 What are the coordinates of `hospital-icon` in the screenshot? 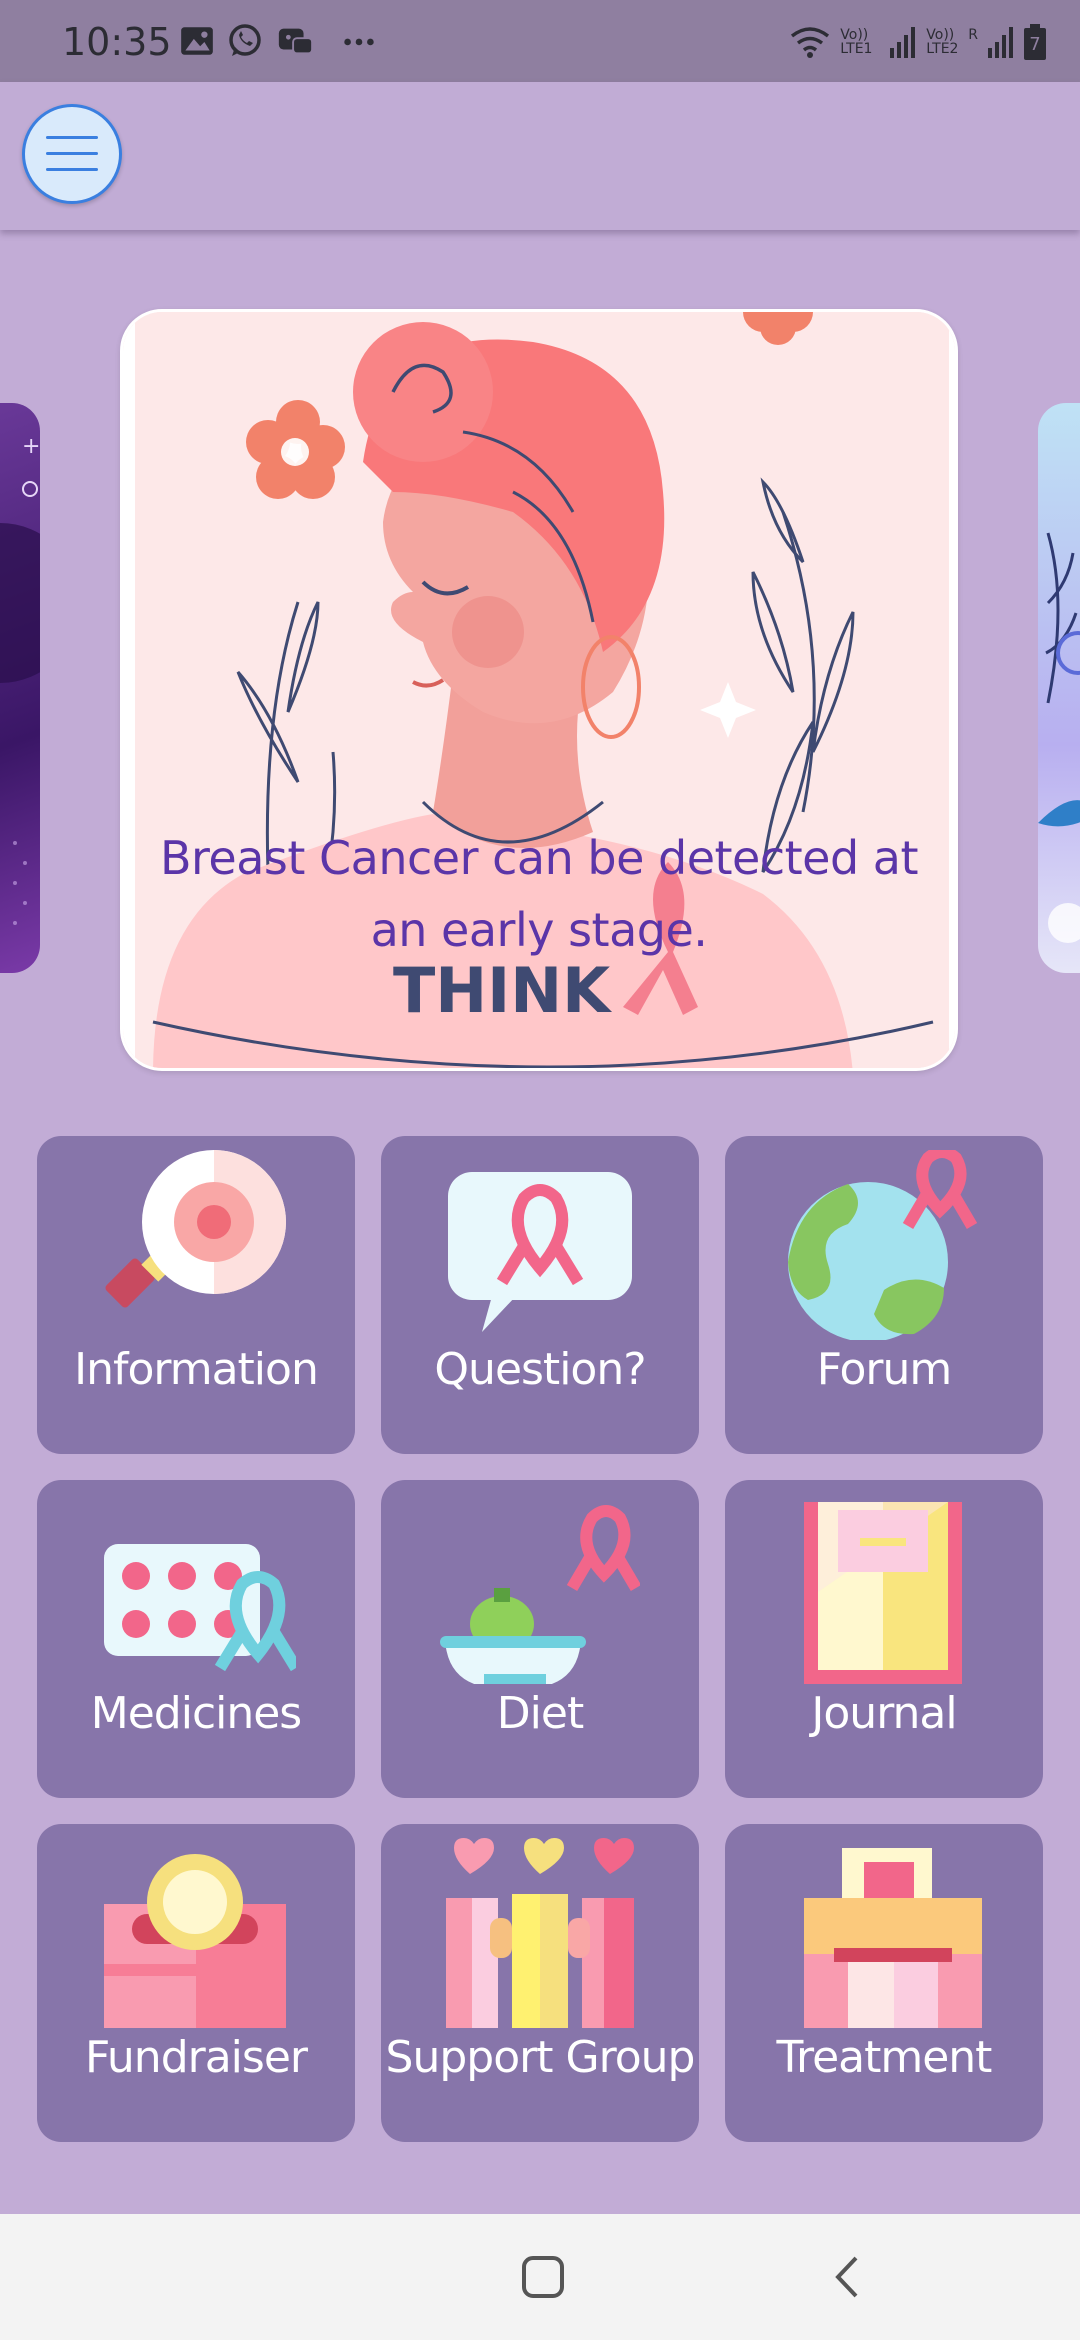 It's located at (893, 1938).